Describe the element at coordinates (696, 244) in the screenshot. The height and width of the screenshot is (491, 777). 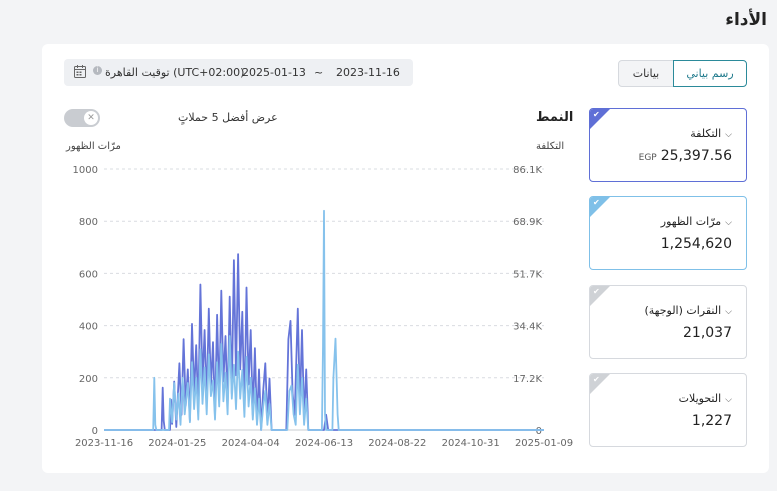
I see `metric-value: 1,254,620` at that location.